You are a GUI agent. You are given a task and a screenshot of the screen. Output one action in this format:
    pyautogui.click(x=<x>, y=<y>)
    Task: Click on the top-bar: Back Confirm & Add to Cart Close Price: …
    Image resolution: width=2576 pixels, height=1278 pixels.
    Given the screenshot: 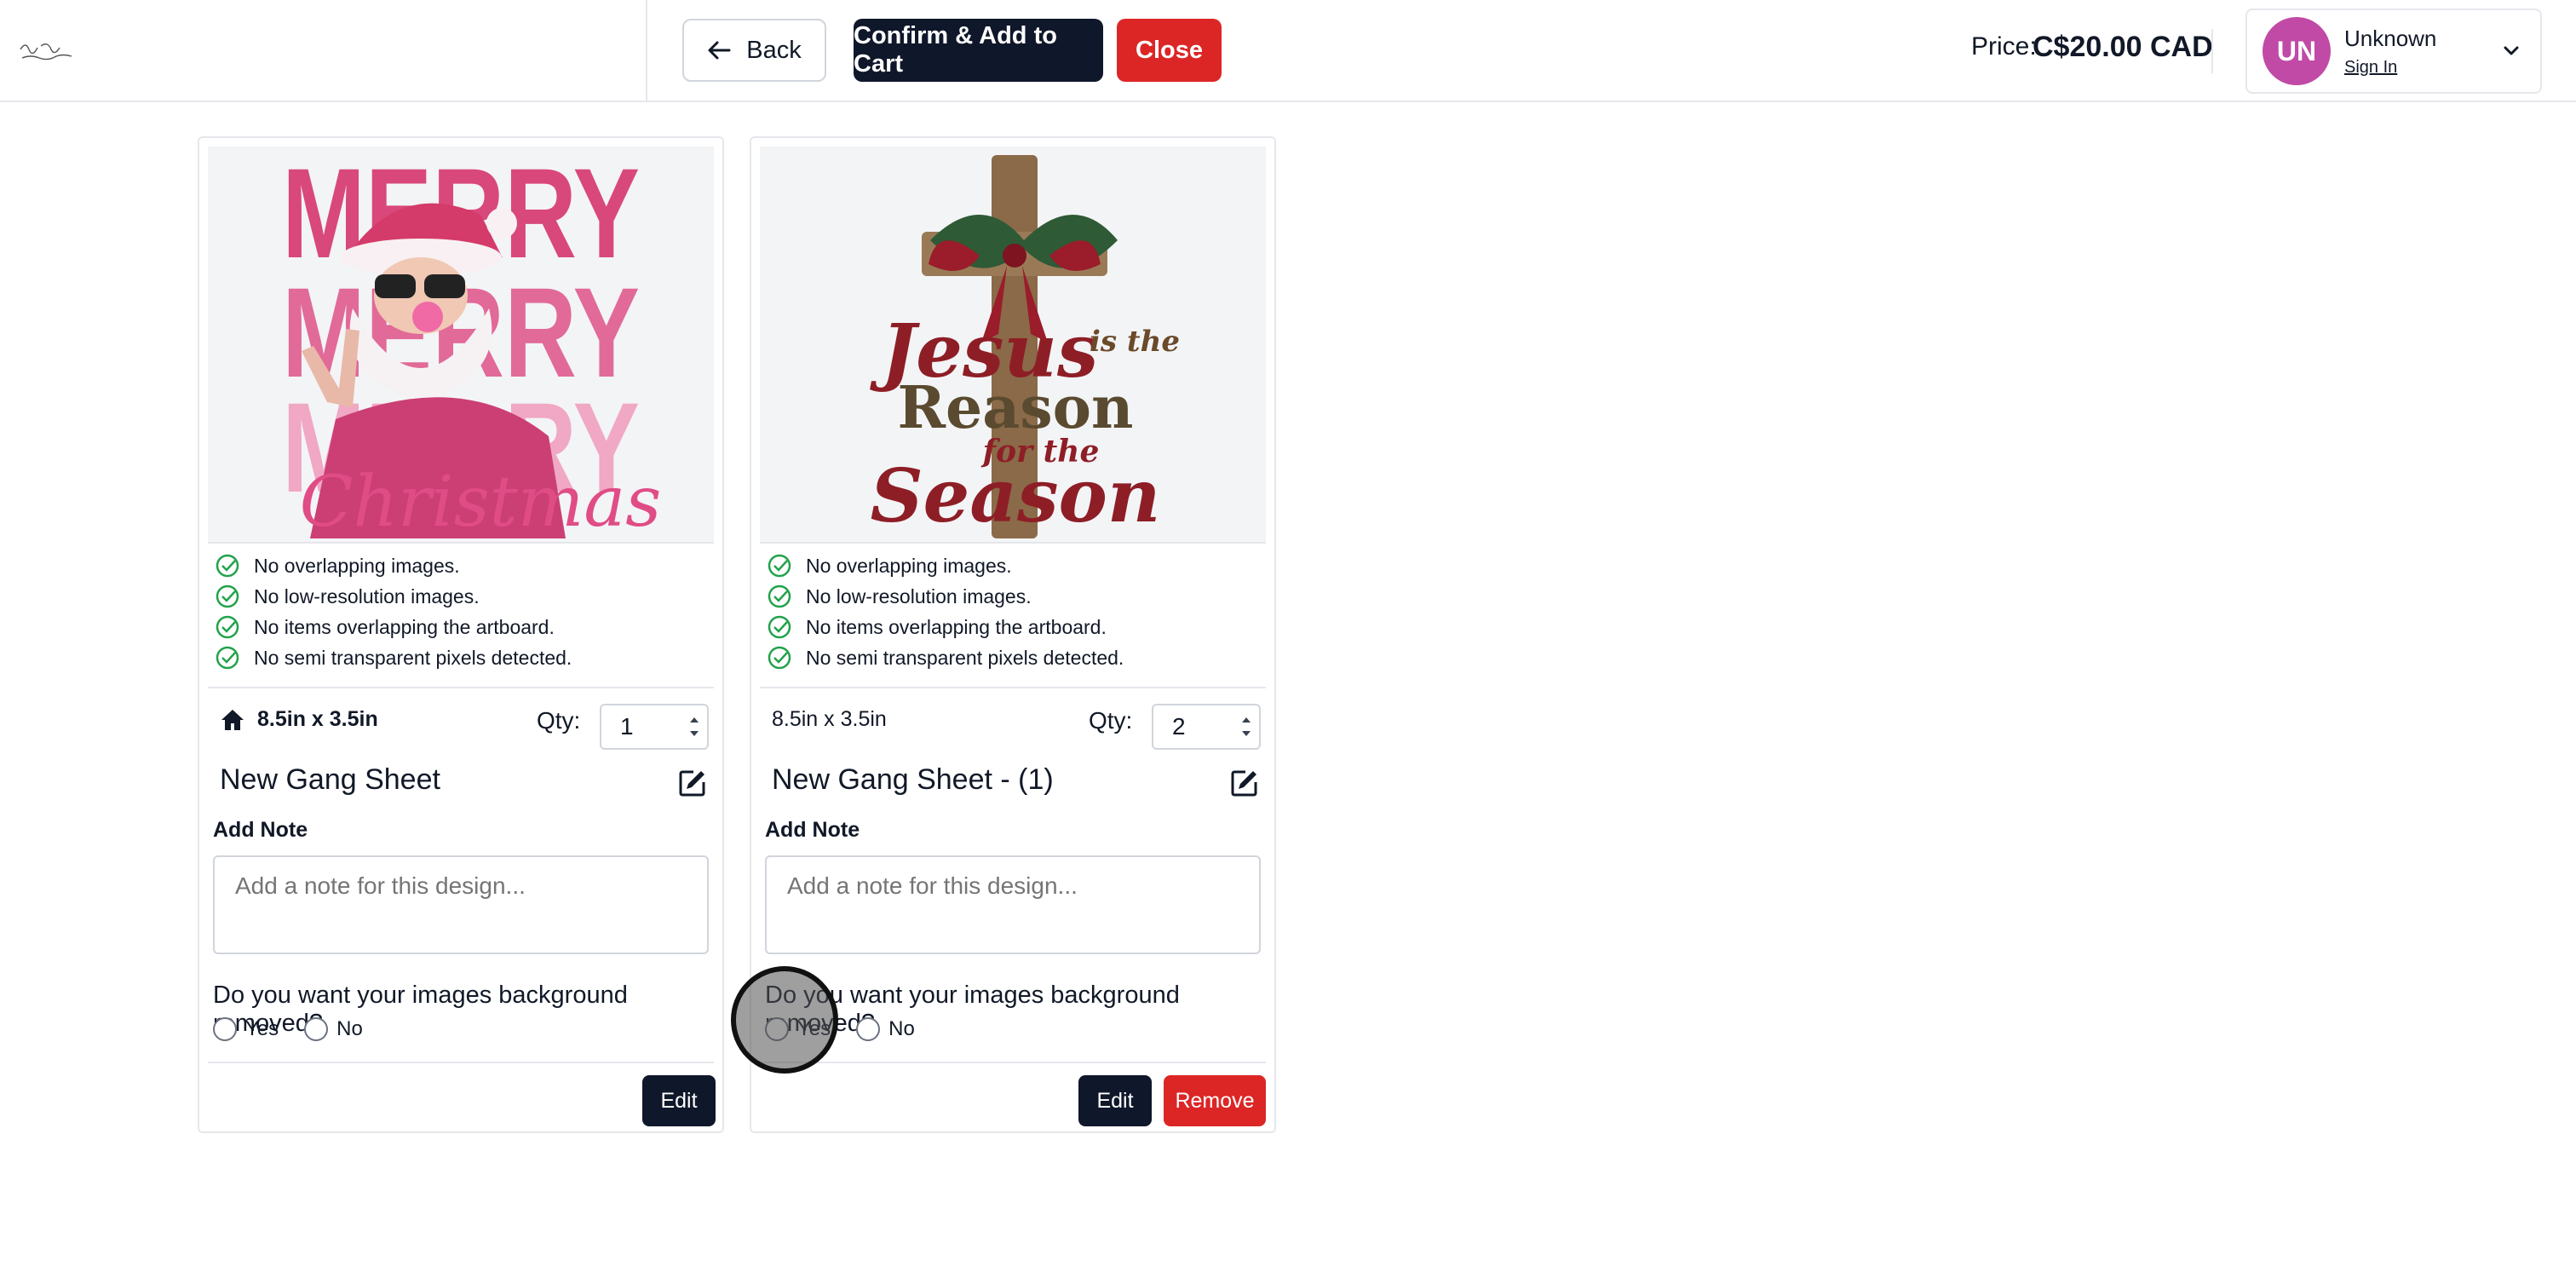 What is the action you would take?
    pyautogui.click(x=1288, y=51)
    